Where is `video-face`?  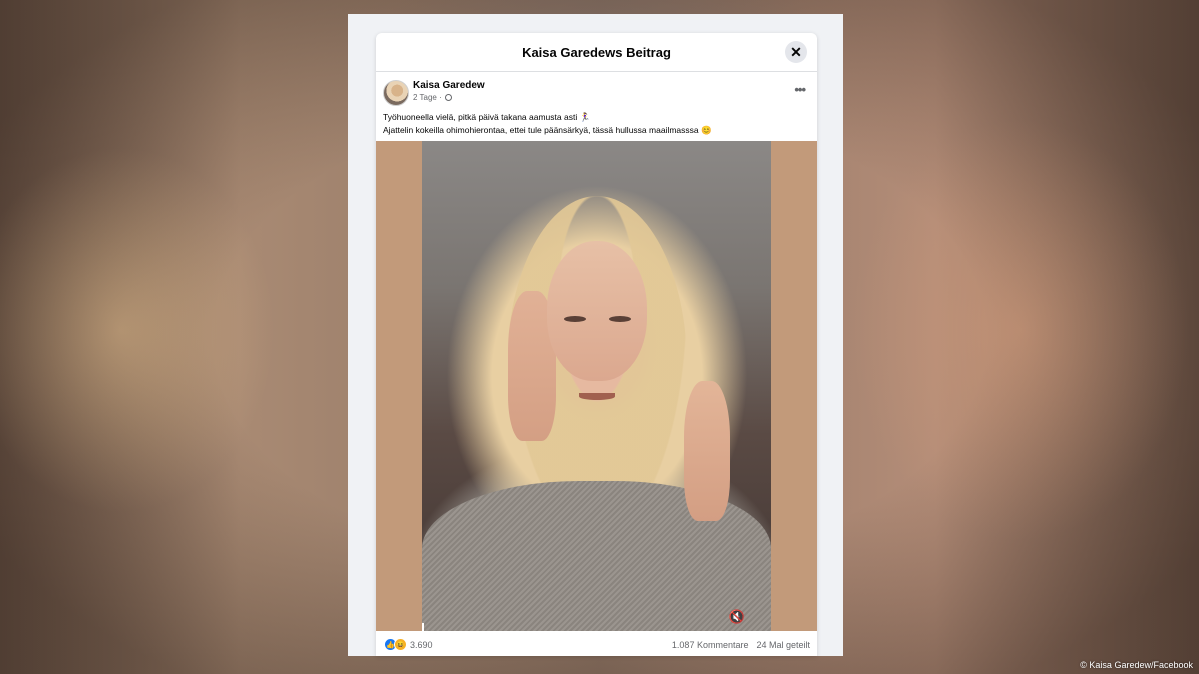 video-face is located at coordinates (597, 311).